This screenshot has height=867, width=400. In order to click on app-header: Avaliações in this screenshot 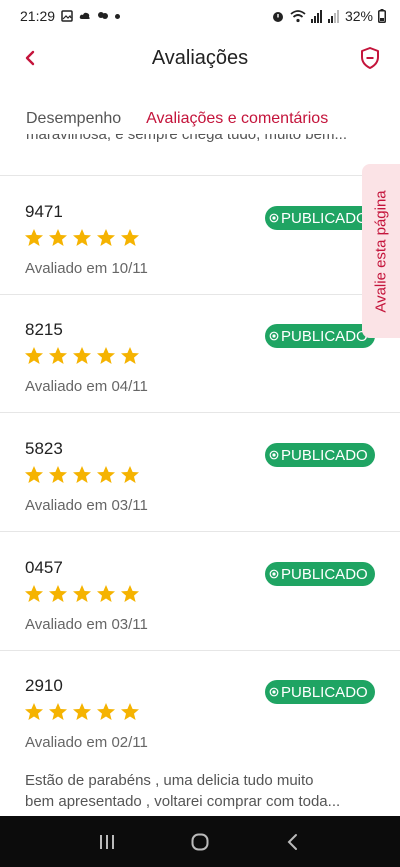, I will do `click(200, 58)`.